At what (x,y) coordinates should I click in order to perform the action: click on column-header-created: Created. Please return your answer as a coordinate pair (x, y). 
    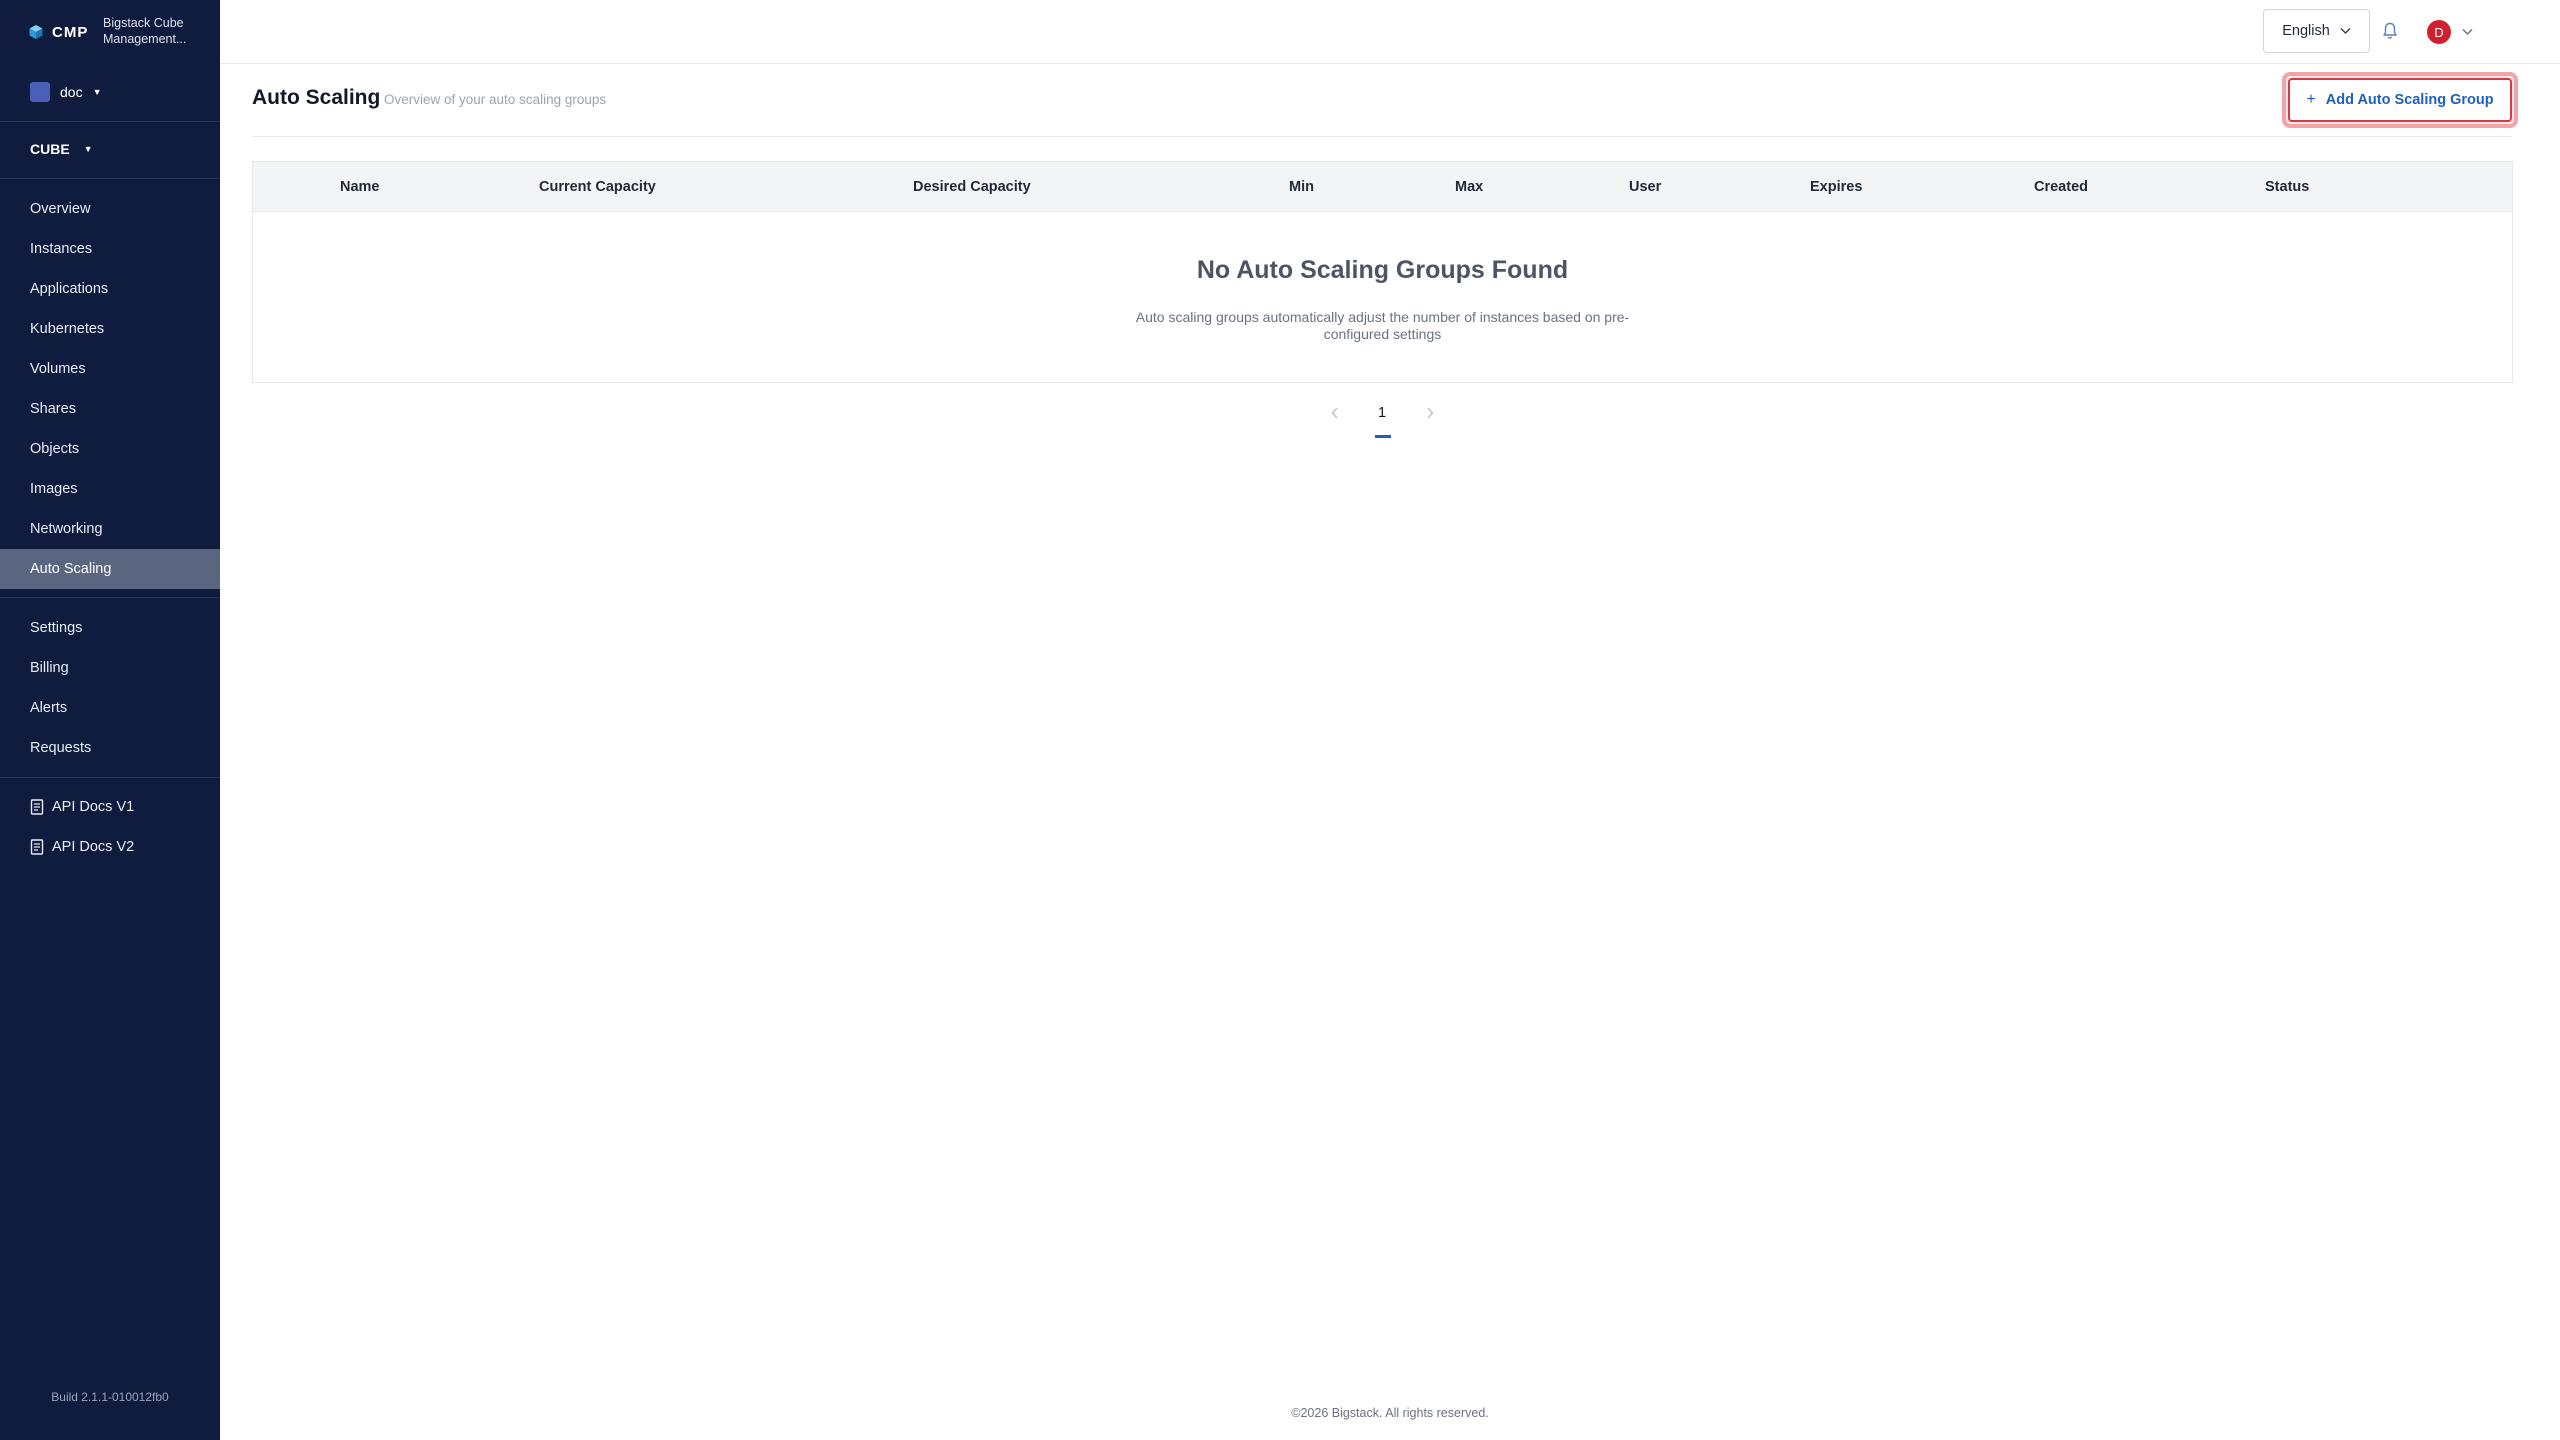
    Looking at the image, I should click on (2061, 187).